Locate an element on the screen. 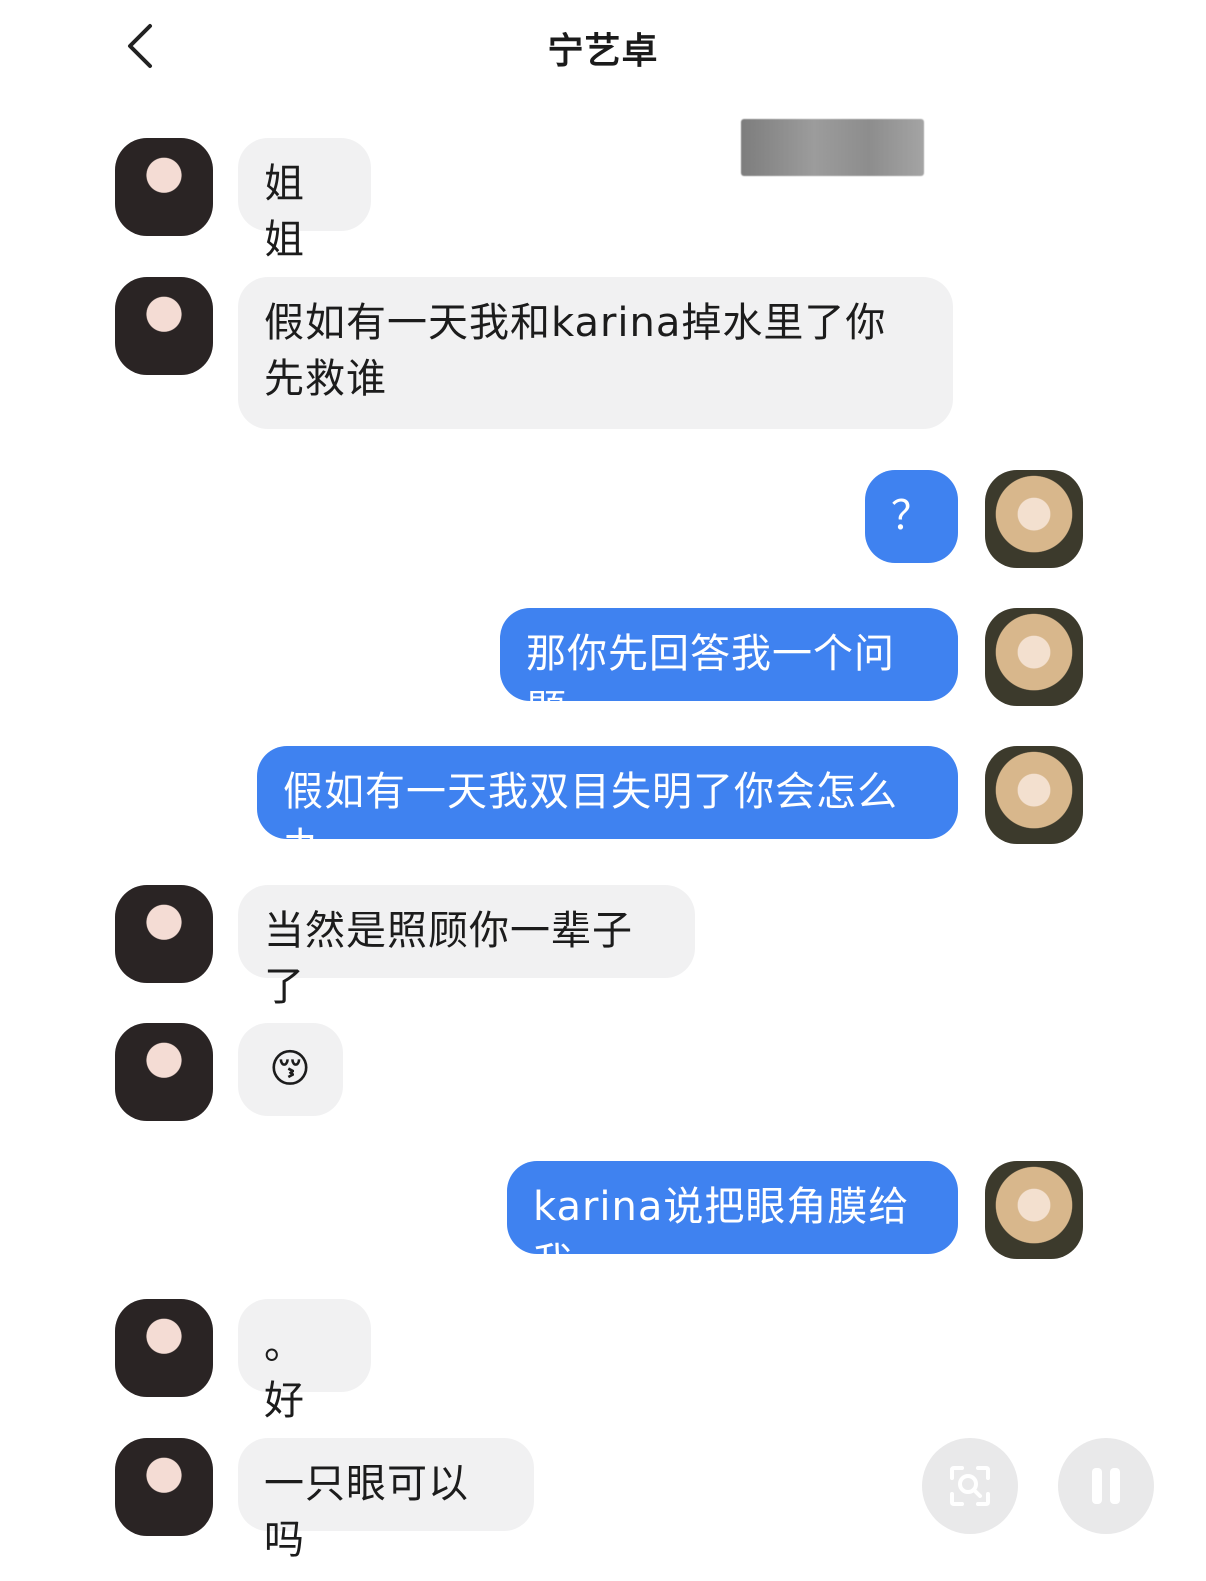 This screenshot has width=1206, height=1581. pause-icon is located at coordinates (1106, 1486).